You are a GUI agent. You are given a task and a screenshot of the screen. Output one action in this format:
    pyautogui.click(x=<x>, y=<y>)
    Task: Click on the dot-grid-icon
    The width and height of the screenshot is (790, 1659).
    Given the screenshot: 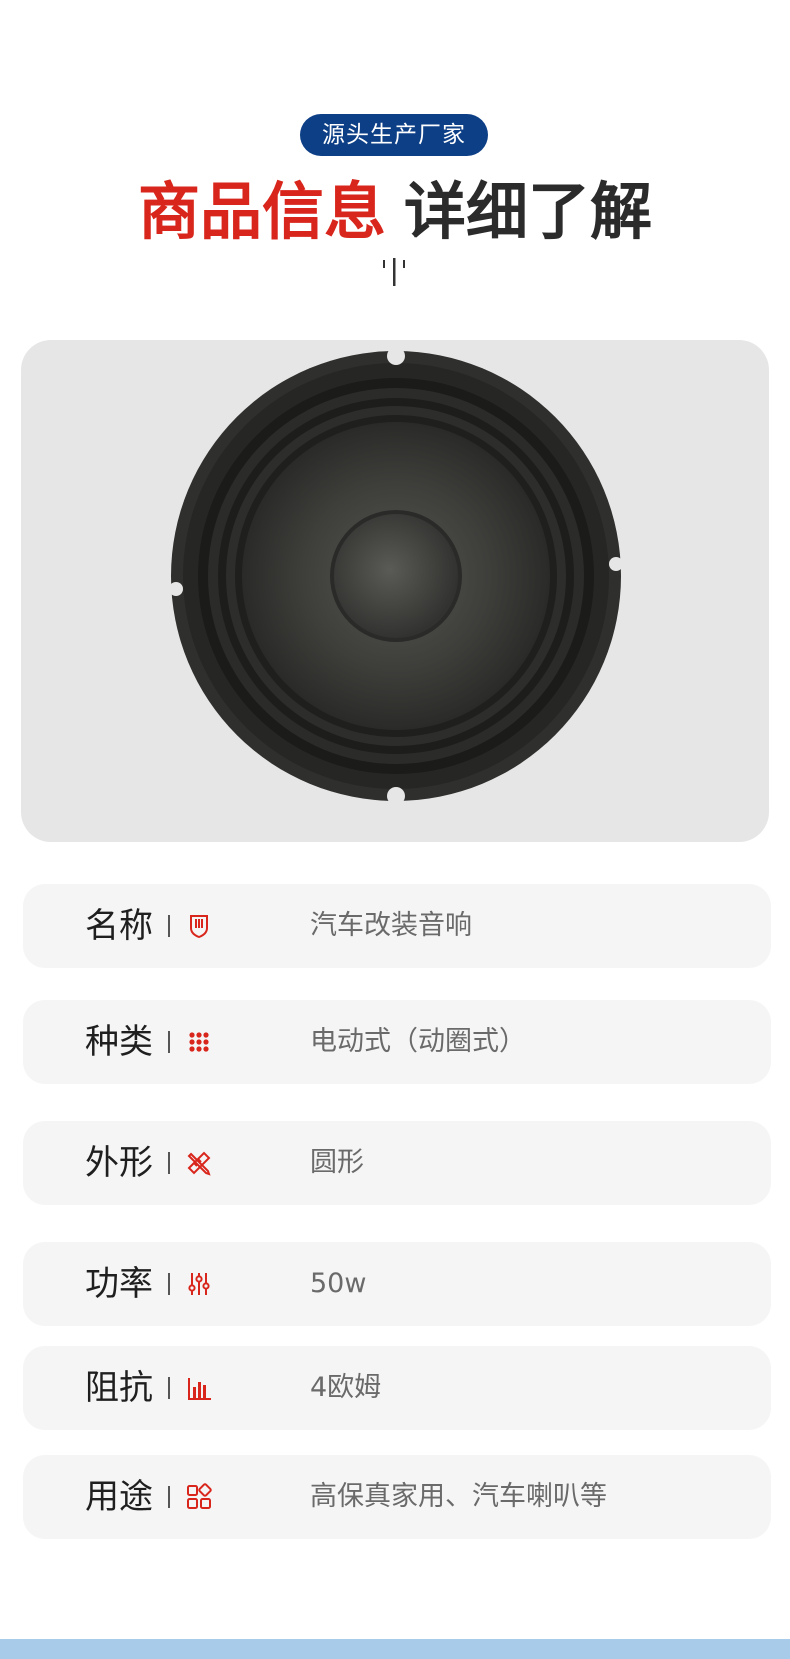 What is the action you would take?
    pyautogui.click(x=199, y=1042)
    